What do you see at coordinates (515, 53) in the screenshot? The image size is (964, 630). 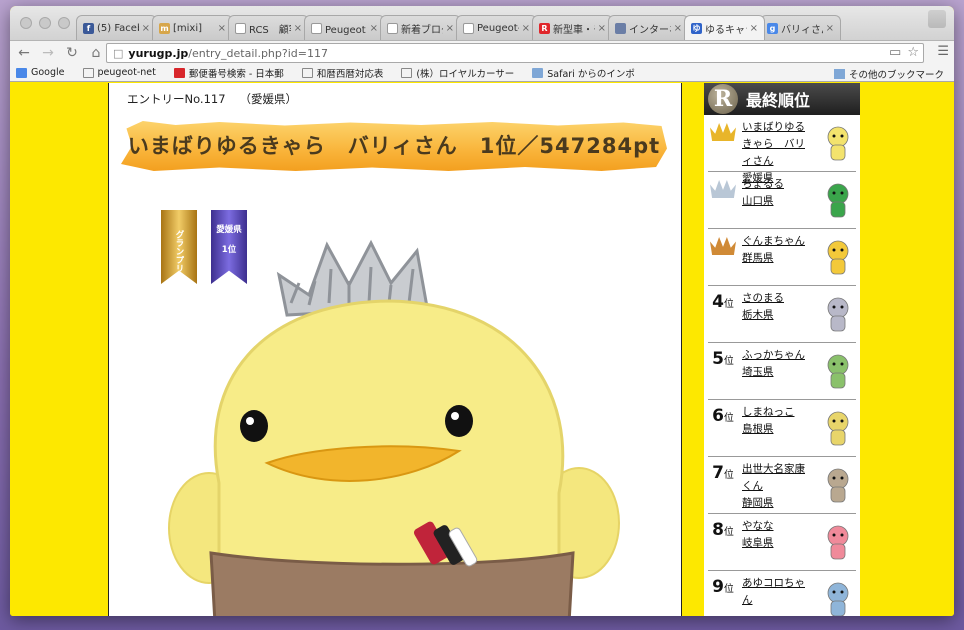 I see `address-bar: □ yurugp.jp/entry_detail.php?id=117 ▭ ☆` at bounding box center [515, 53].